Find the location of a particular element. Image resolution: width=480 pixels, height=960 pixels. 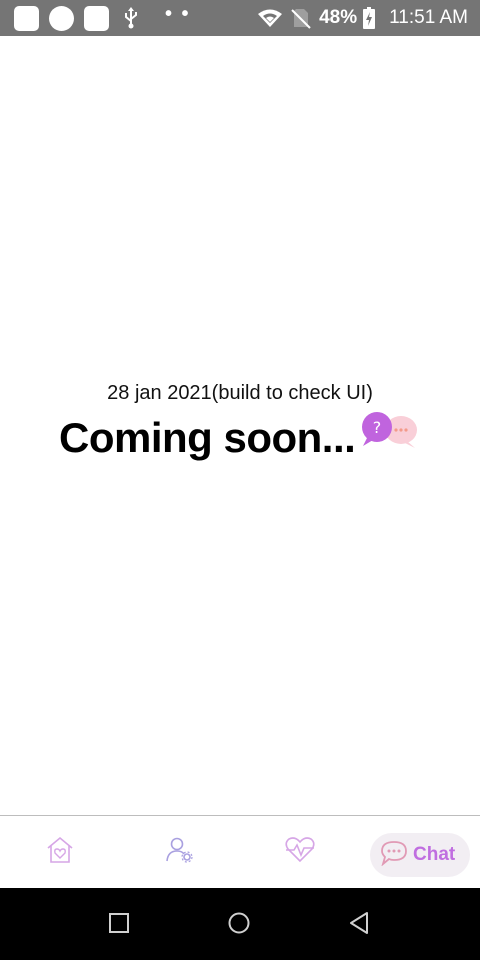

heart-pulse-icon is located at coordinates (300, 852).